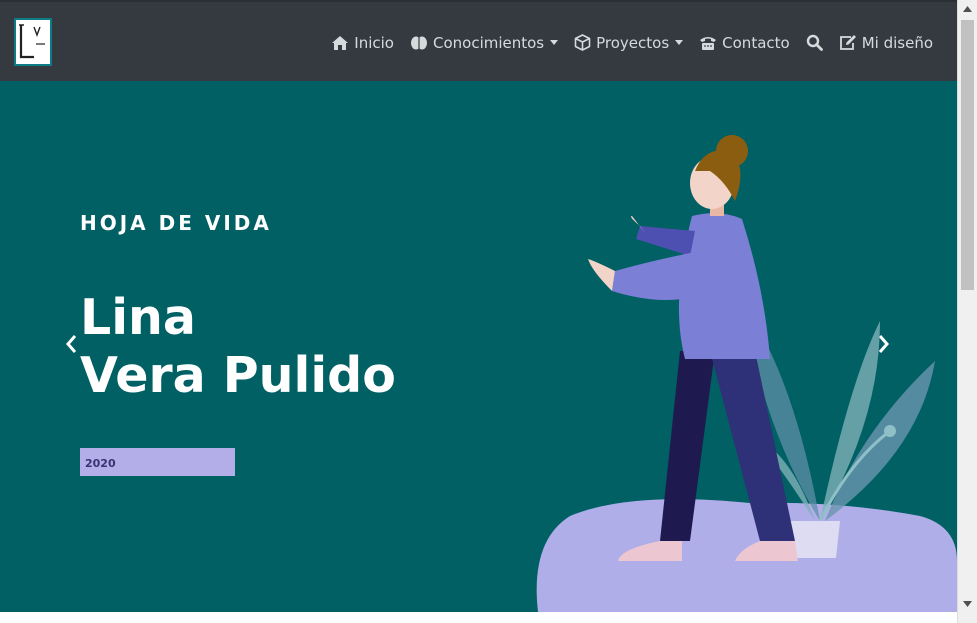  Describe the element at coordinates (138, 317) in the screenshot. I see `hero-first-name: Lina` at that location.